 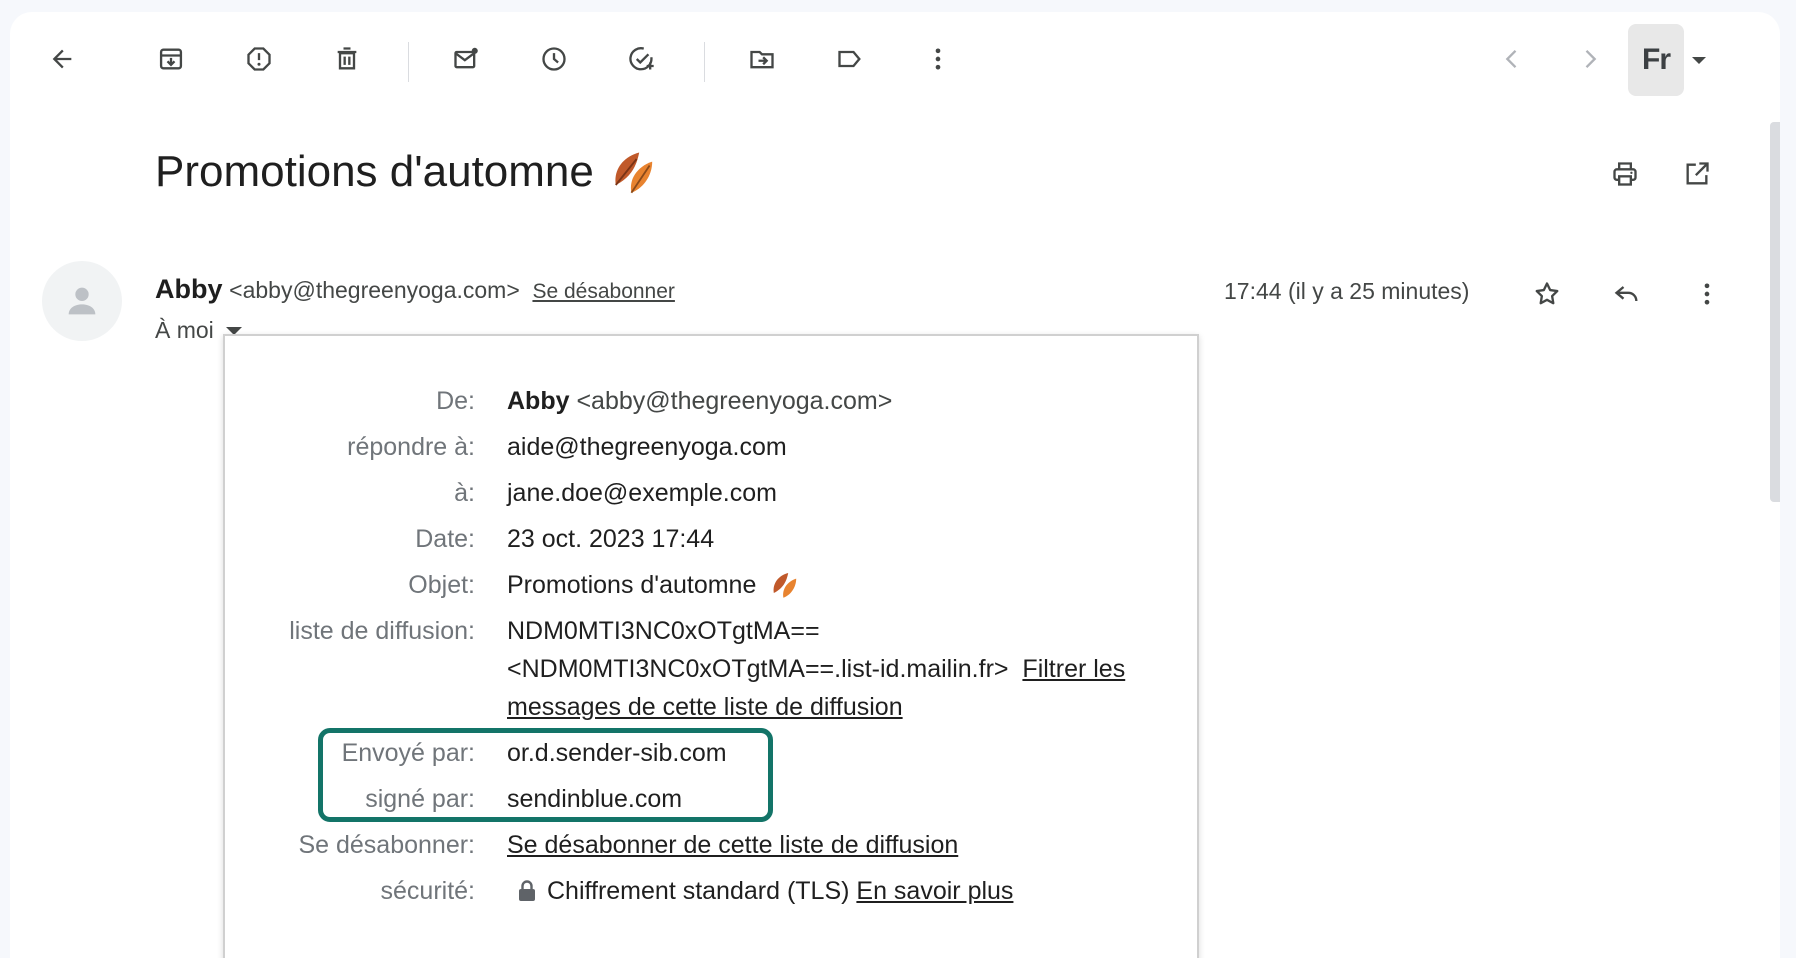 I want to click on recipient-label: À moi, so click(x=184, y=330).